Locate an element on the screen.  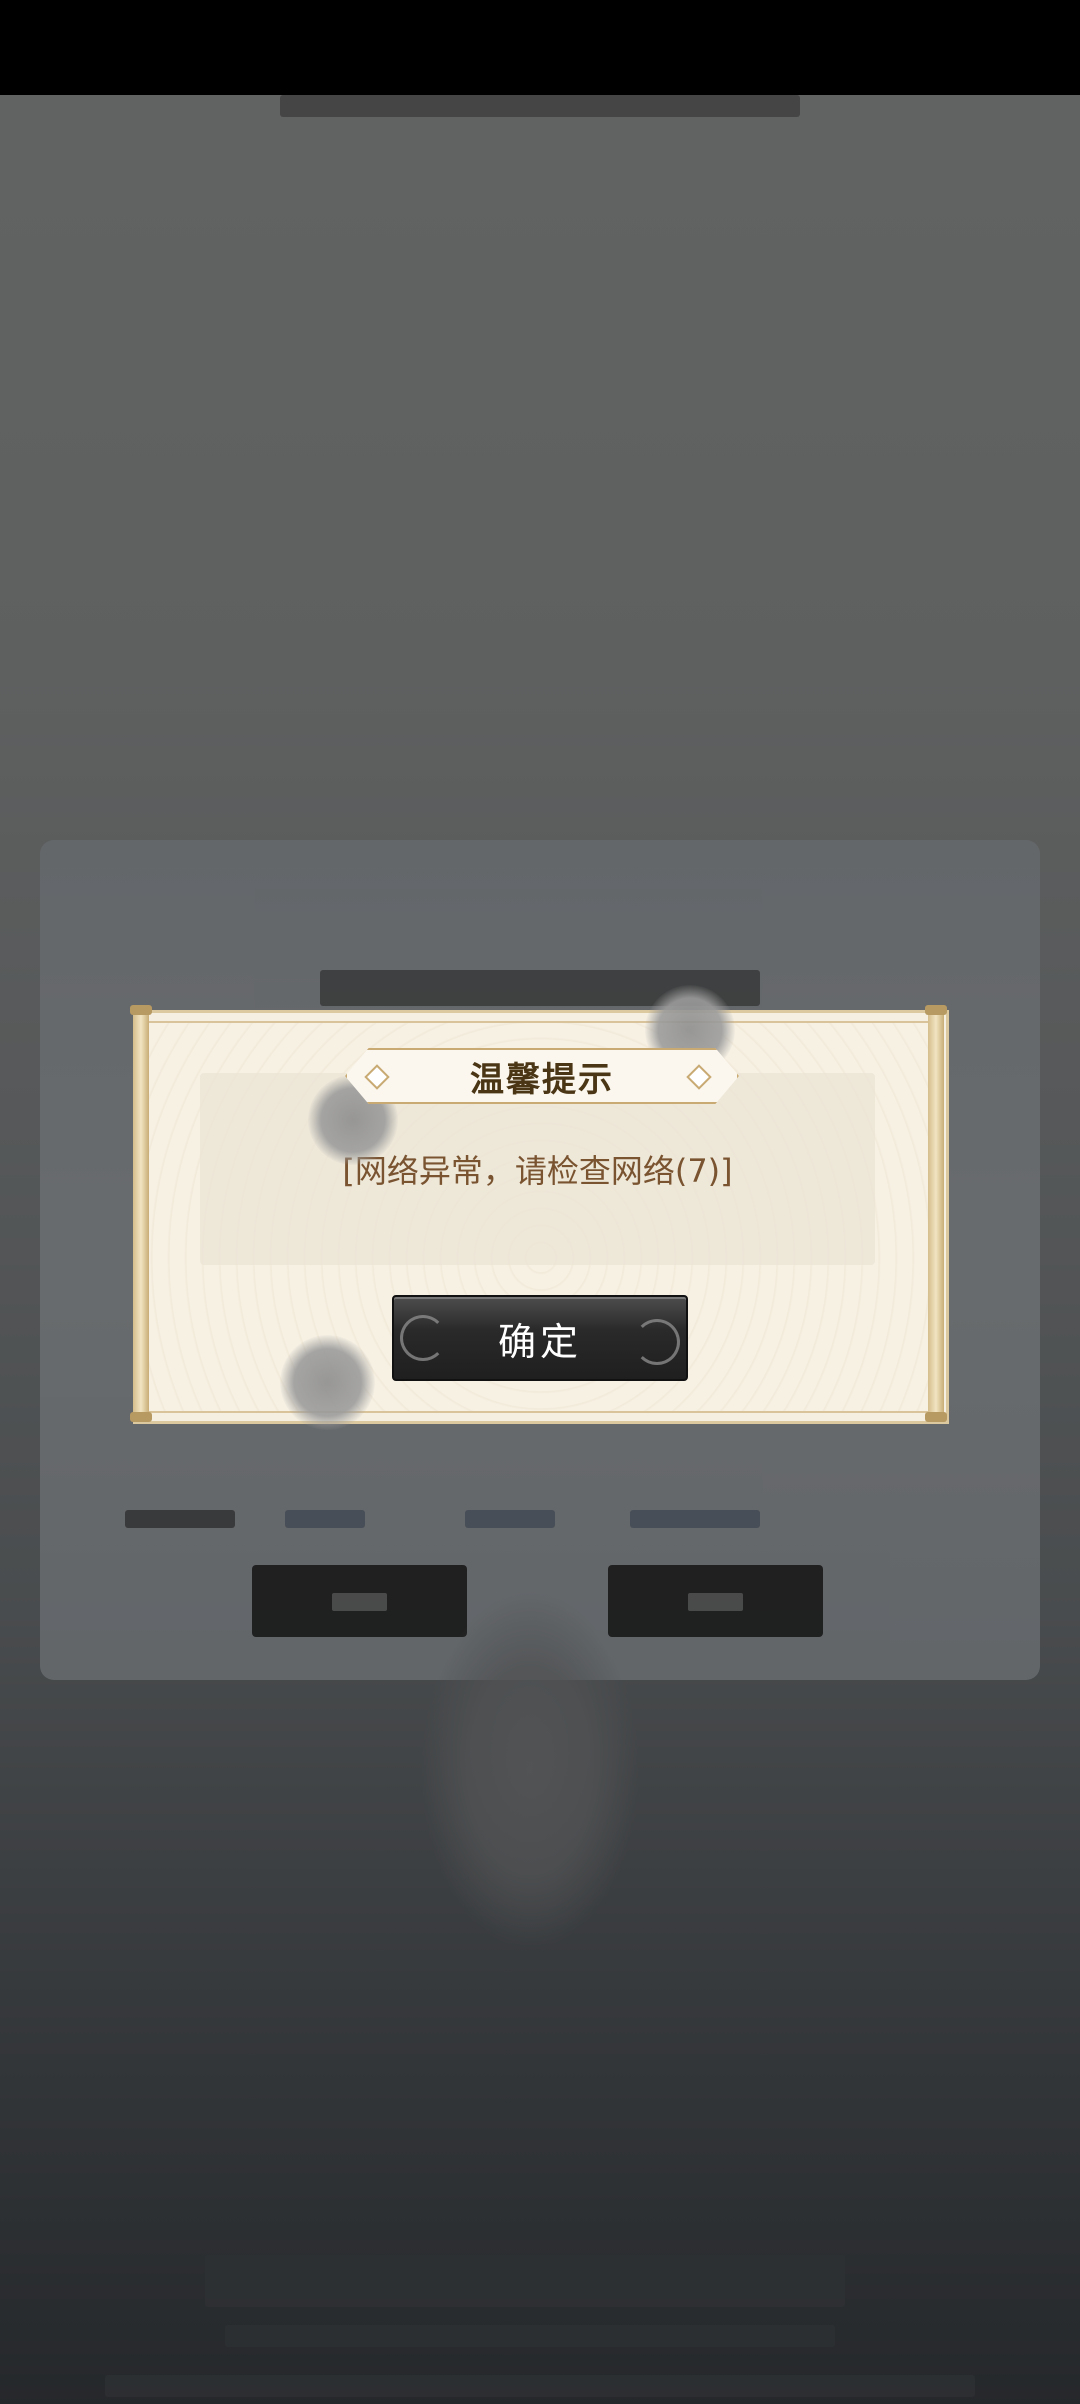
dialog-title: 温馨提示 is located at coordinates (542, 1079).